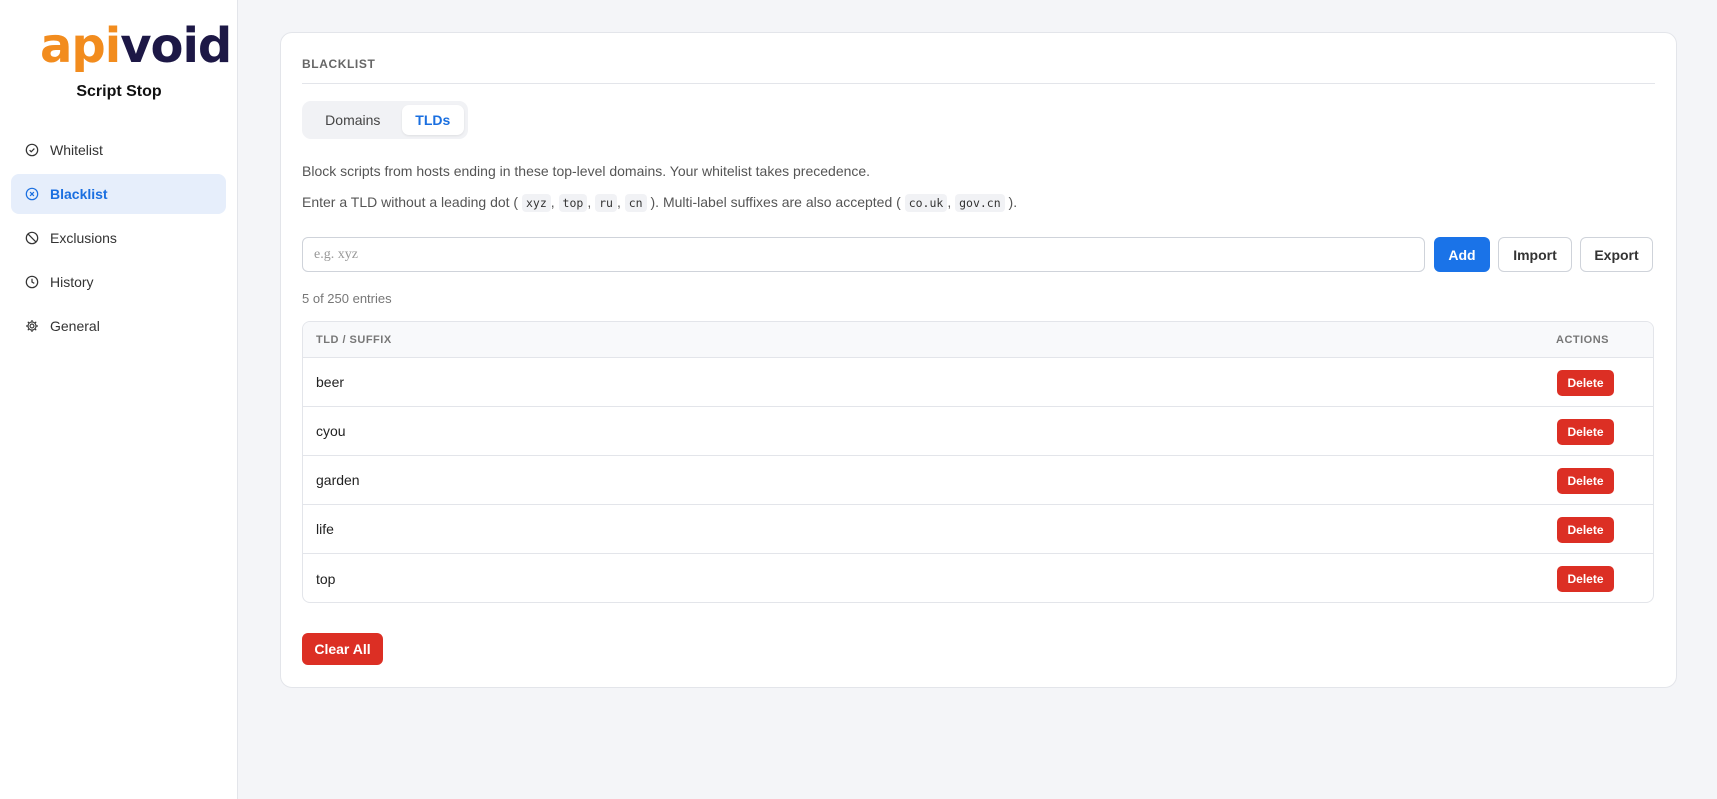 This screenshot has height=799, width=1717. What do you see at coordinates (338, 480) in the screenshot?
I see `tld-cell: garden` at bounding box center [338, 480].